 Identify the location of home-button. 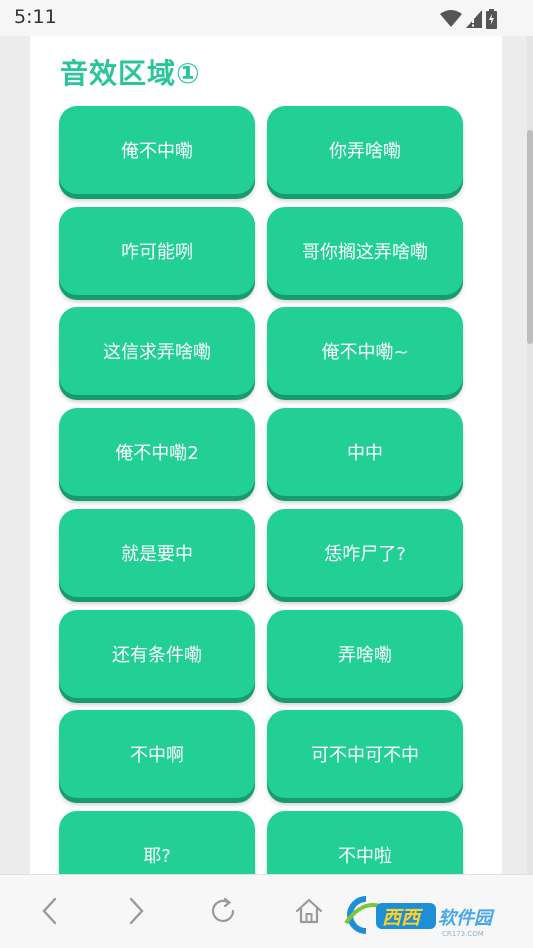
(309, 913).